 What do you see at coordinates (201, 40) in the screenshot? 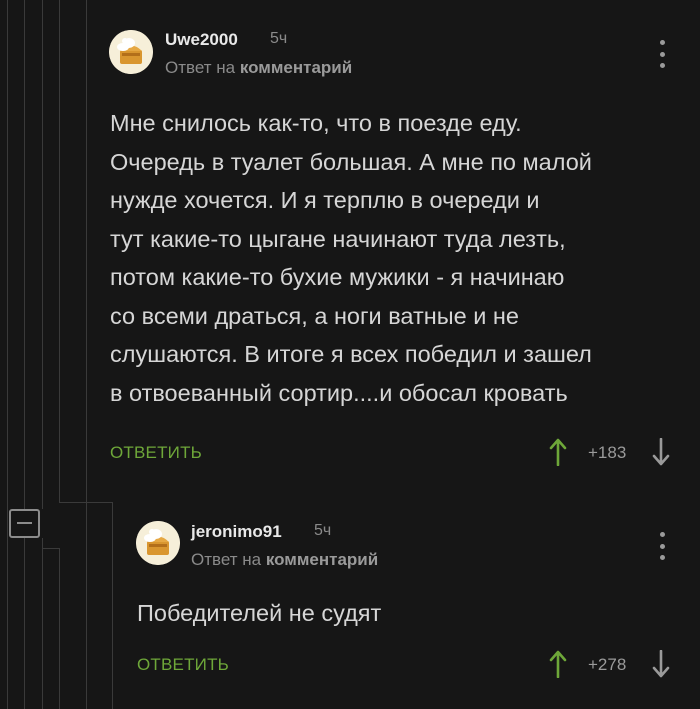
I see `comment-username: Uwe2000` at bounding box center [201, 40].